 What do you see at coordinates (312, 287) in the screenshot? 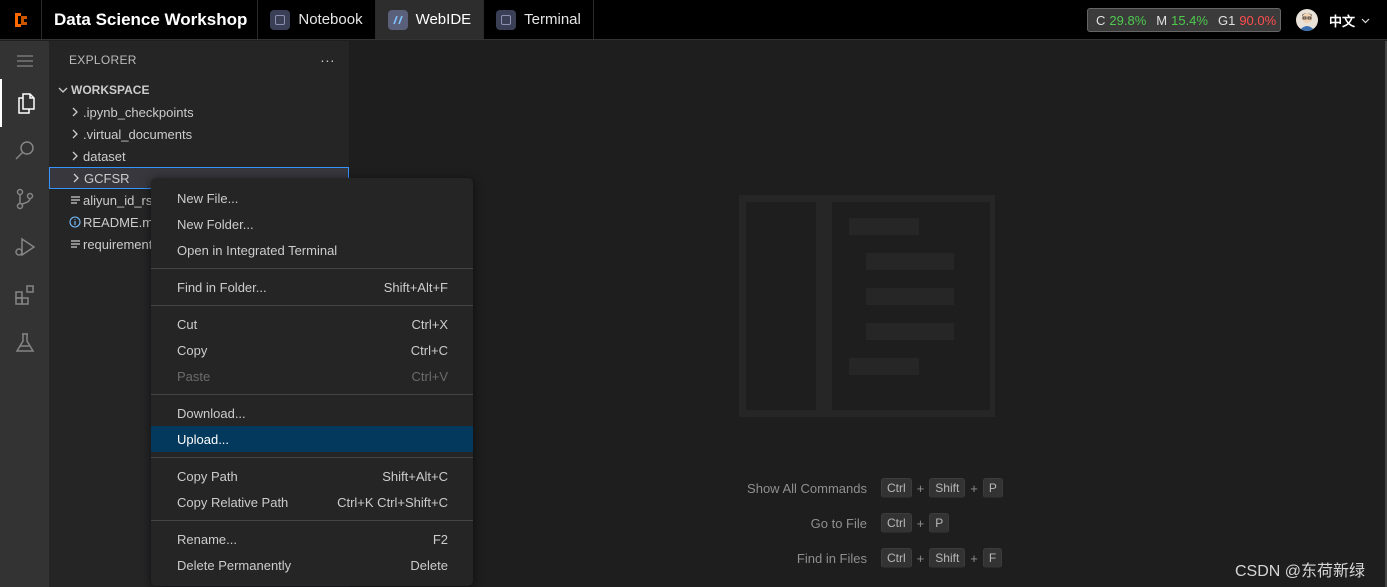
I see `menu-item-find-in-folder: Find in Folder... Shift+Alt+F` at bounding box center [312, 287].